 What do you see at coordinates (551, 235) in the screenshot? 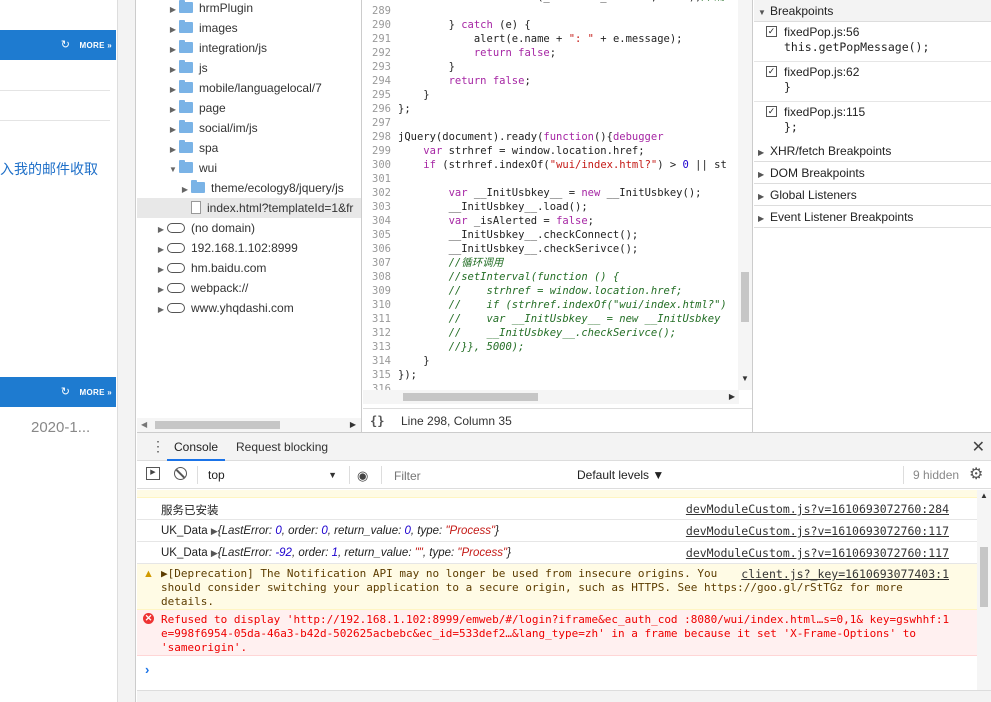
I see `code-line: 305 __InitUsbkey__.checkConnect();` at bounding box center [551, 235].